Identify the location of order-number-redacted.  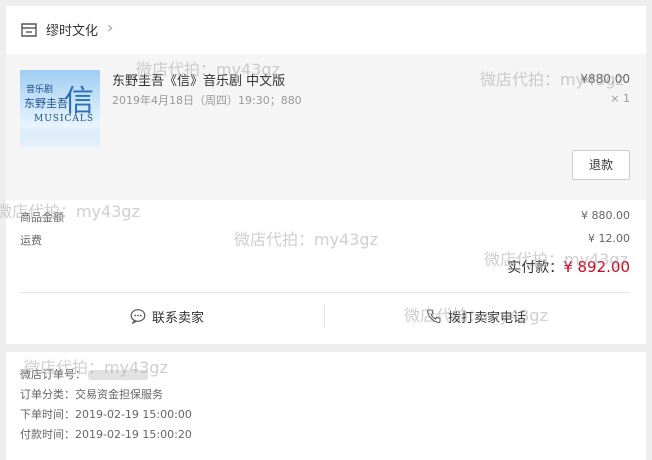
(118, 375).